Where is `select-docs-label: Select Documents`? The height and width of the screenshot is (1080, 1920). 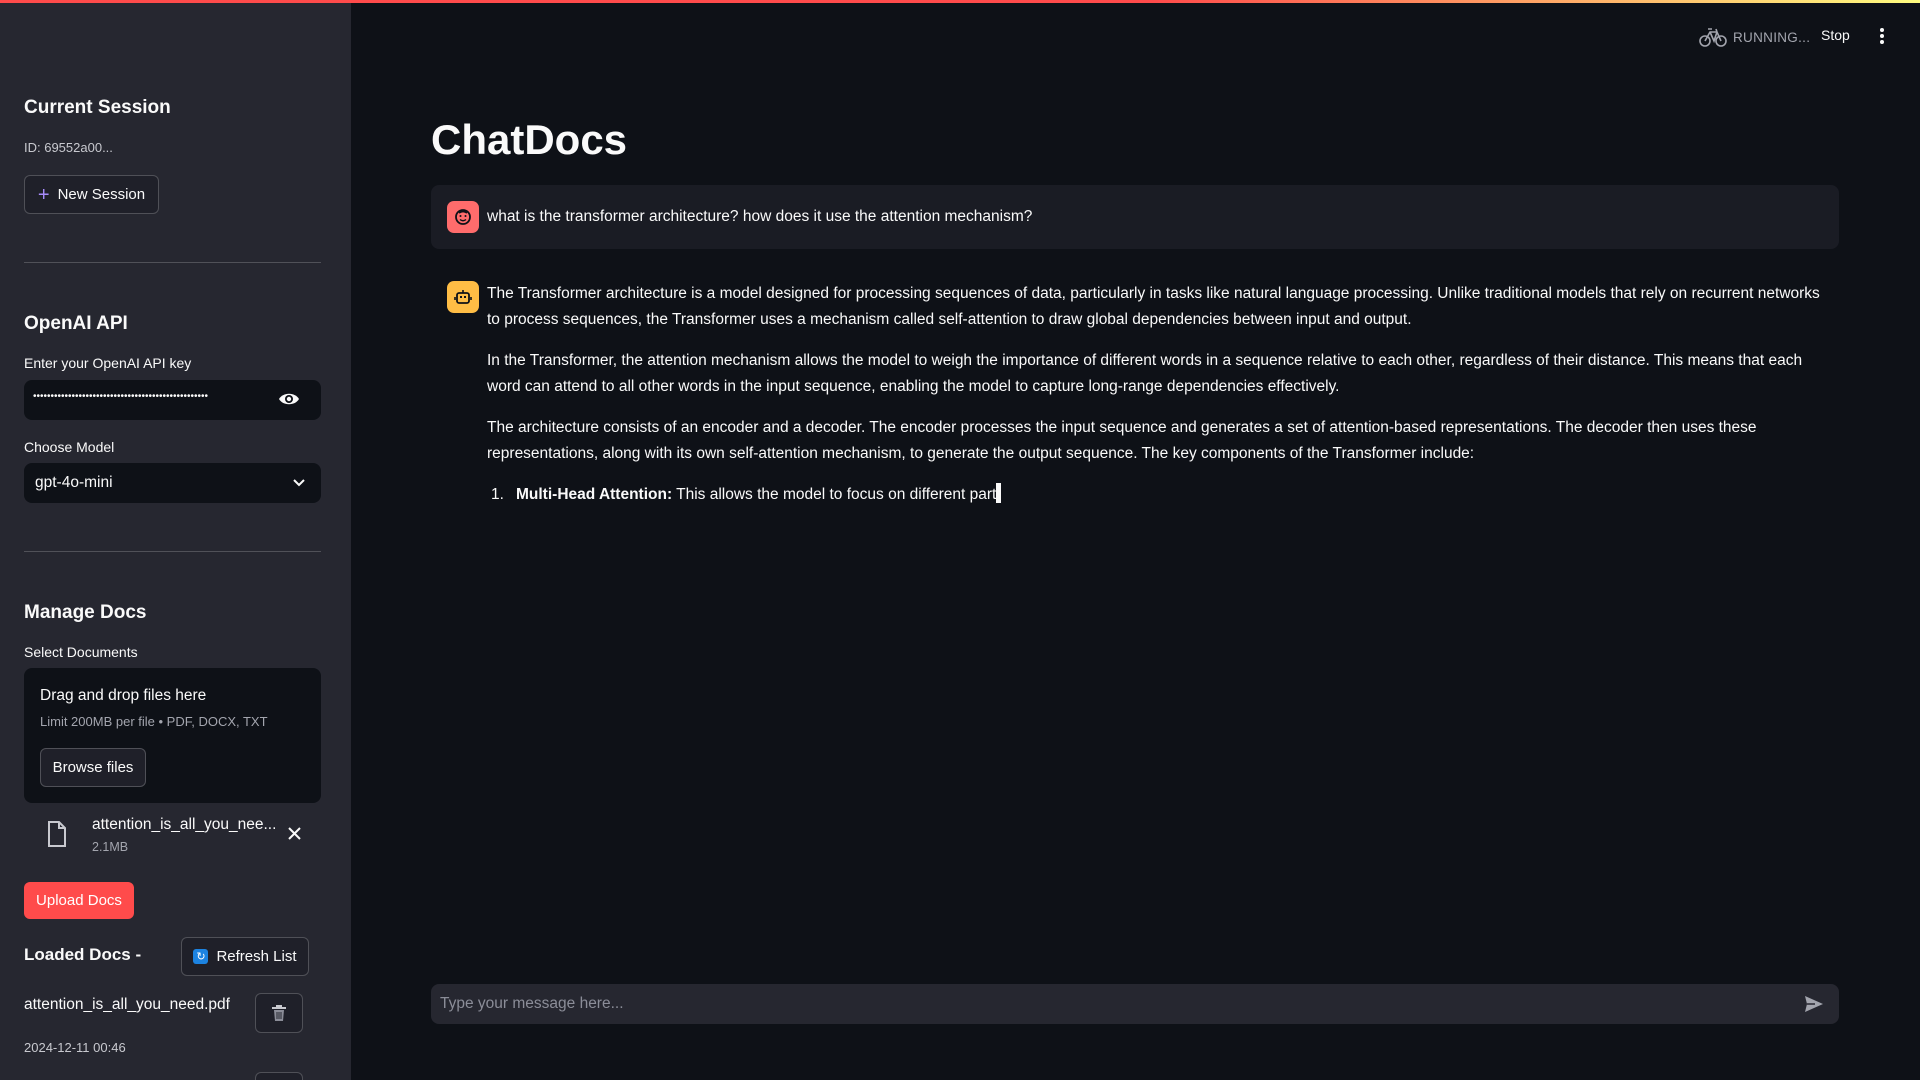 select-docs-label: Select Documents is located at coordinates (81, 652).